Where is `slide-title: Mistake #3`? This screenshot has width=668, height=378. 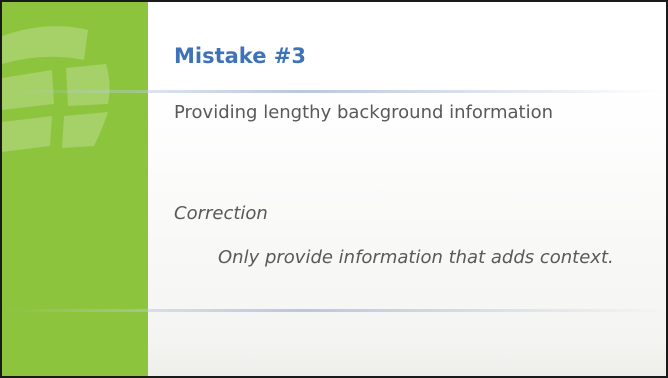
slide-title: Mistake #3 is located at coordinates (240, 56).